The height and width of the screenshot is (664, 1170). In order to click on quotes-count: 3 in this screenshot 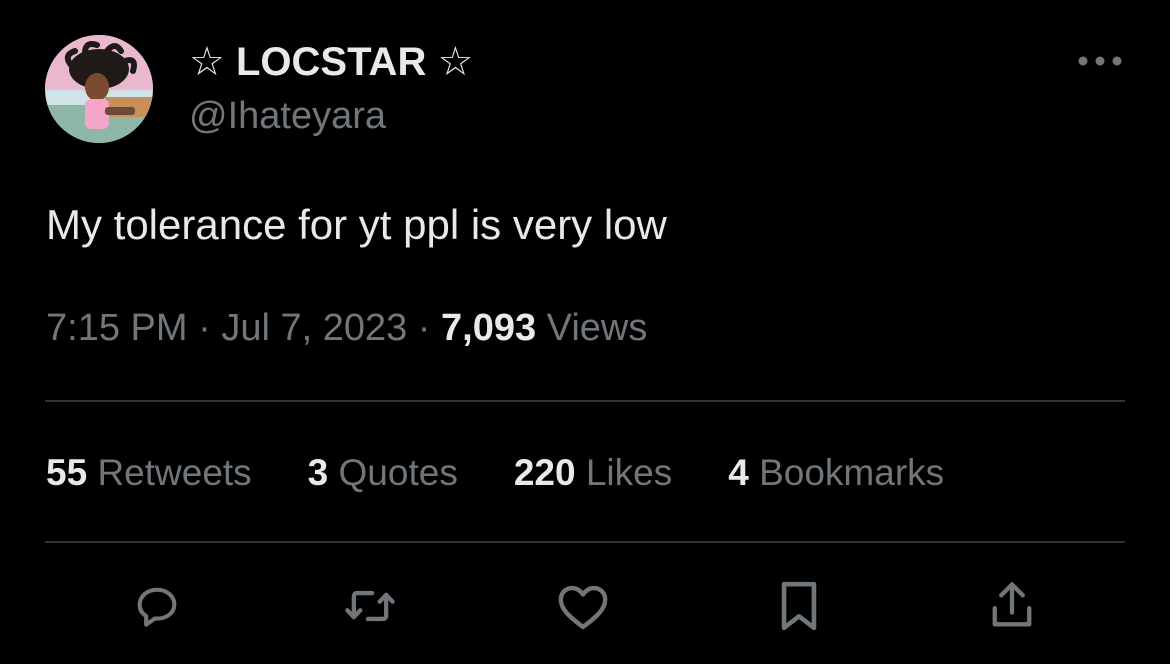, I will do `click(318, 472)`.